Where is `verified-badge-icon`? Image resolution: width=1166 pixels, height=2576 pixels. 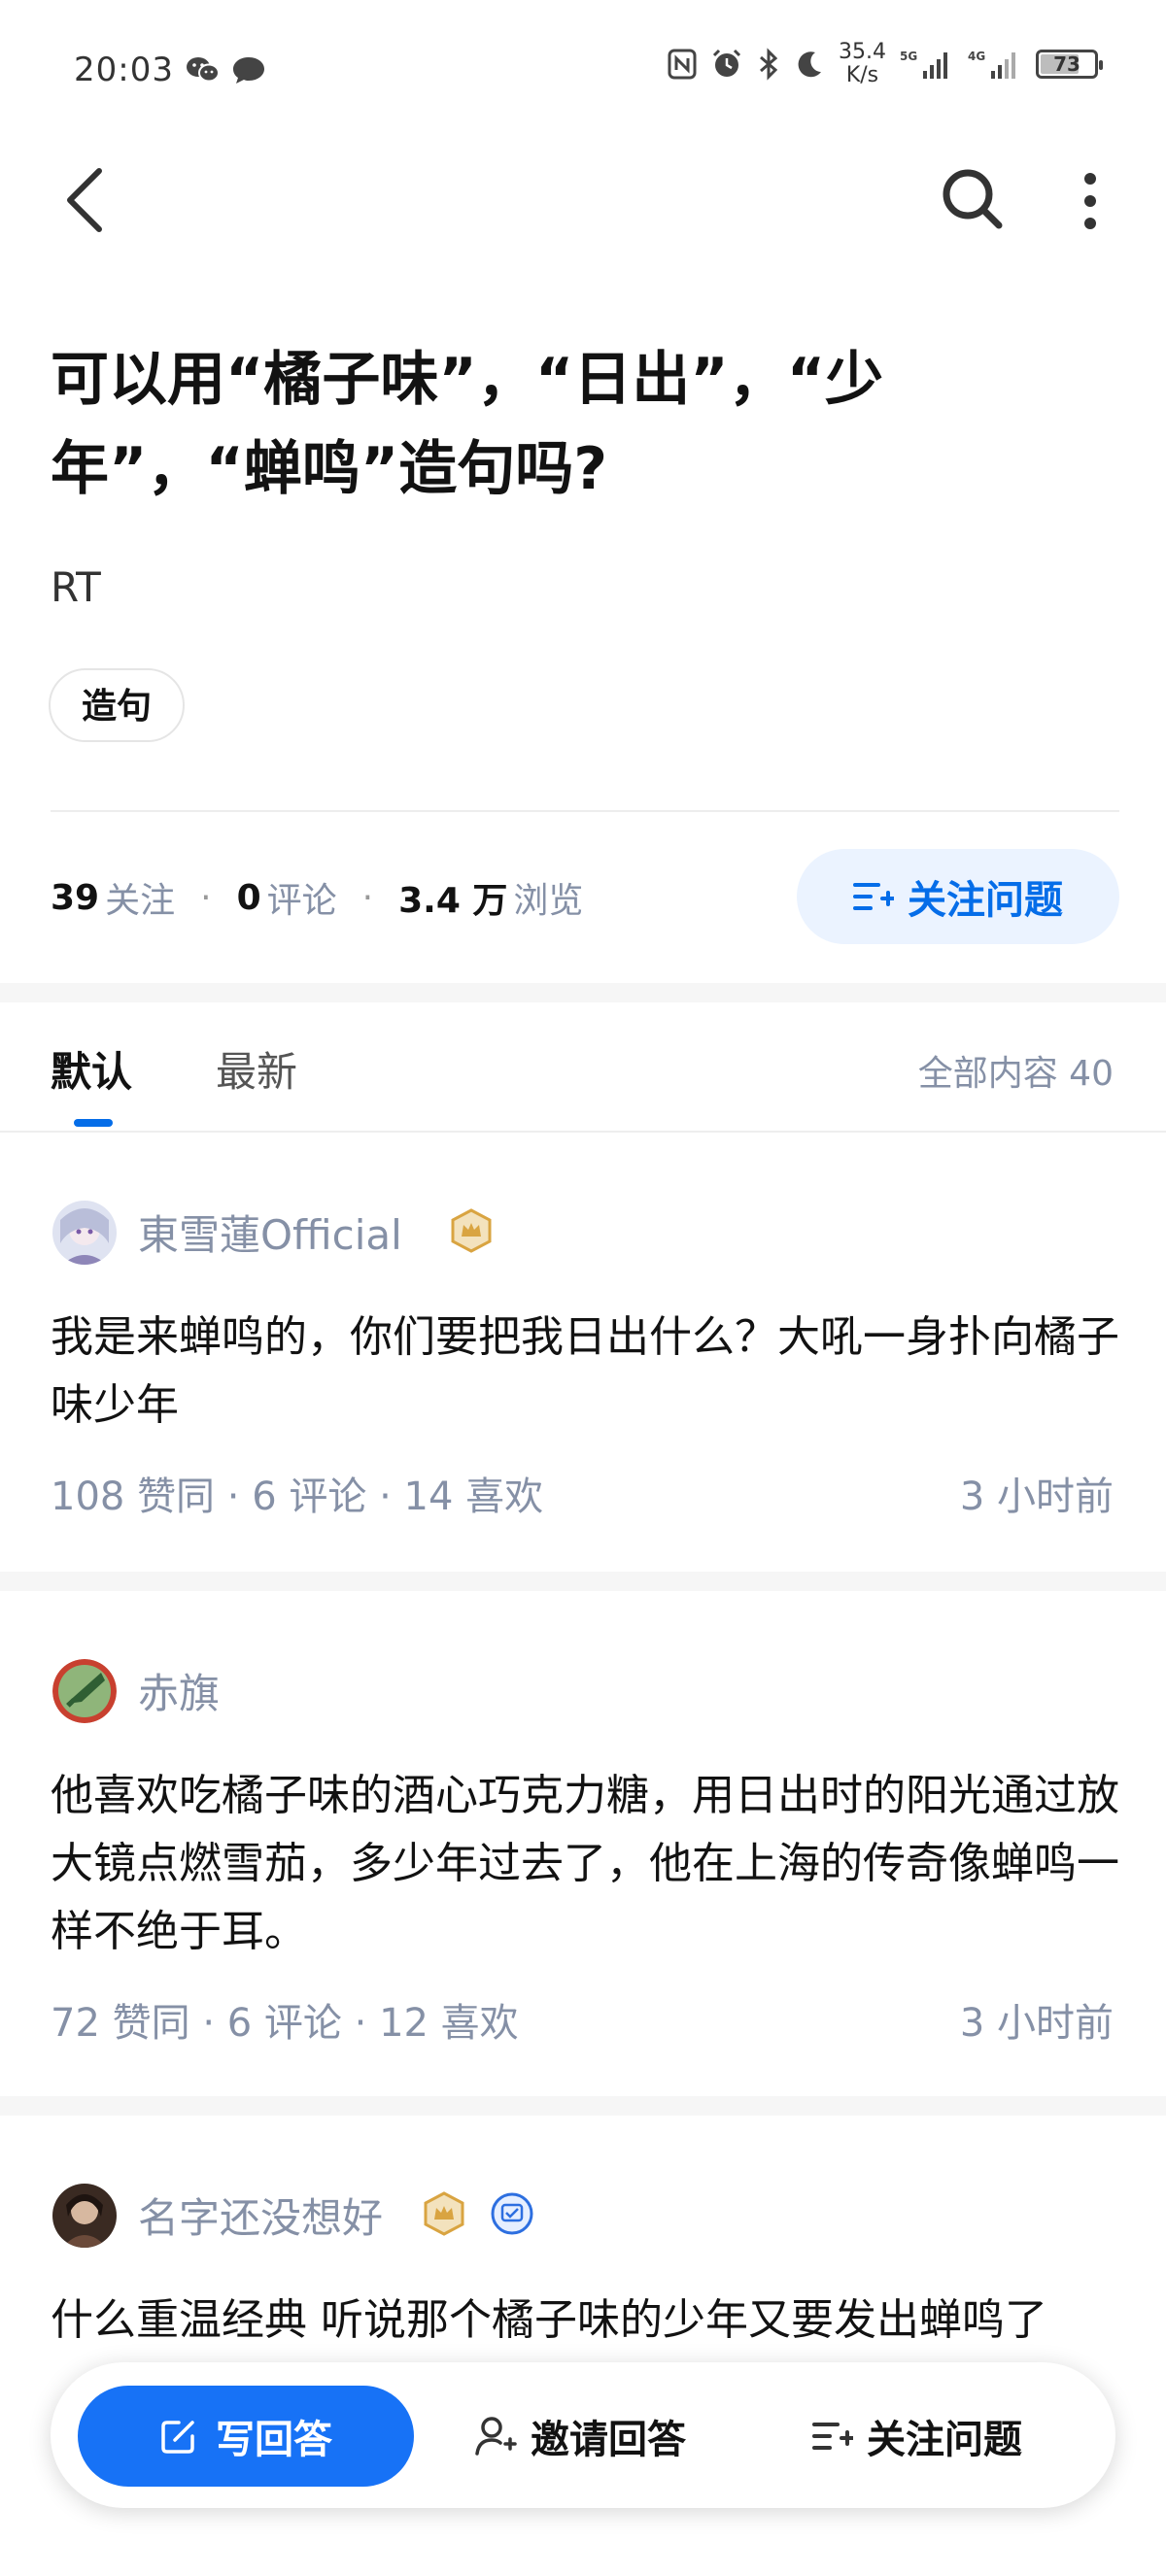 verified-badge-icon is located at coordinates (512, 2213).